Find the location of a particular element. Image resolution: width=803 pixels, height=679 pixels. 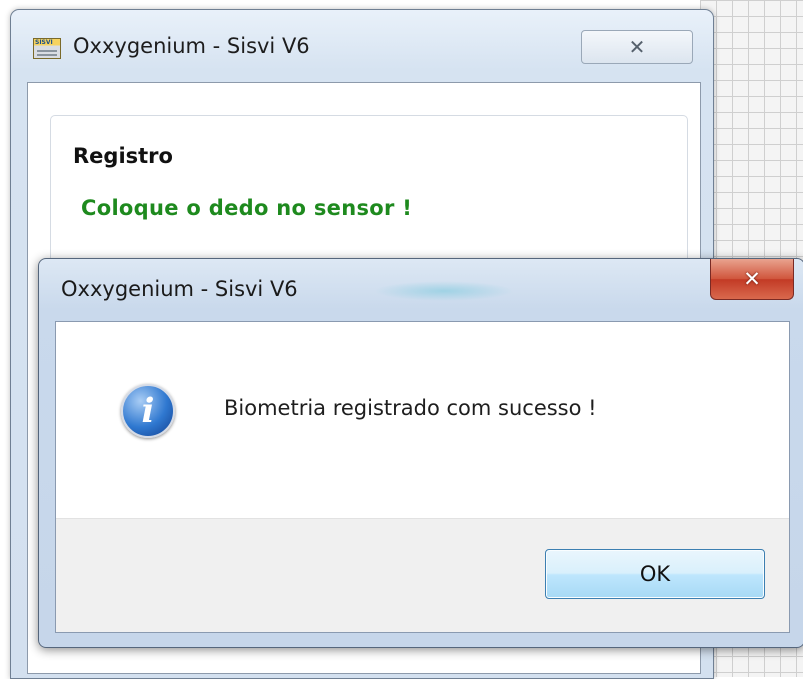

ok-button-label: OK is located at coordinates (655, 574).